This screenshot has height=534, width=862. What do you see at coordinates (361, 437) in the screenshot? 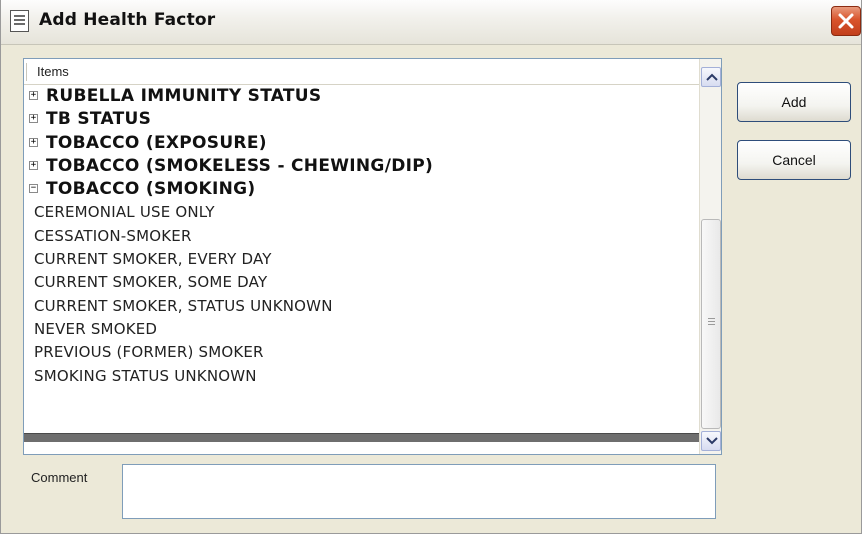
I see `list-footer-bar` at bounding box center [361, 437].